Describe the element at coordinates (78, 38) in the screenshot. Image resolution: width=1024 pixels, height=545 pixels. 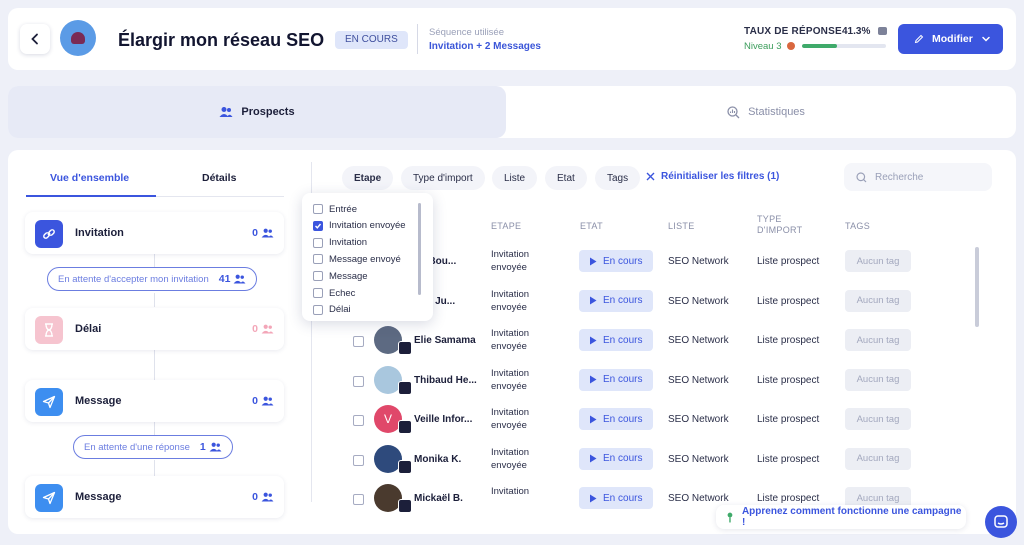
I see `brain-icon` at that location.